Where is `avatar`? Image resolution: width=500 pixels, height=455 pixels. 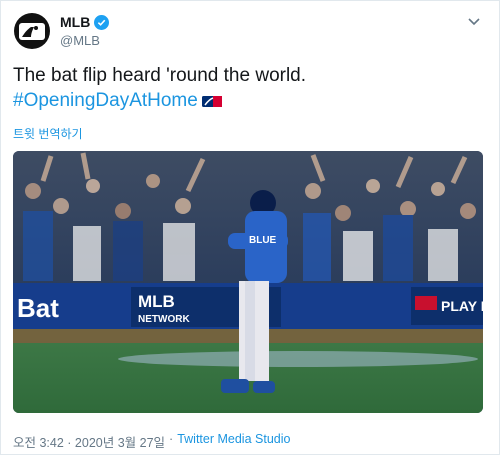
avatar is located at coordinates (32, 31).